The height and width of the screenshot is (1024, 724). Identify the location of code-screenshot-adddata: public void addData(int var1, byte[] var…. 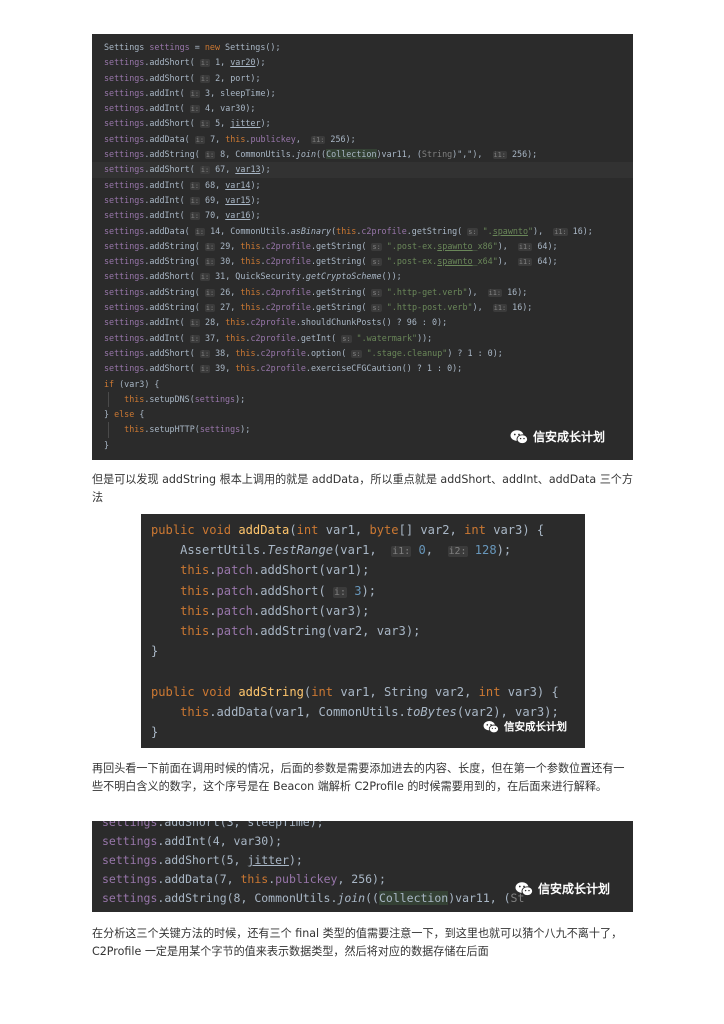
(363, 631).